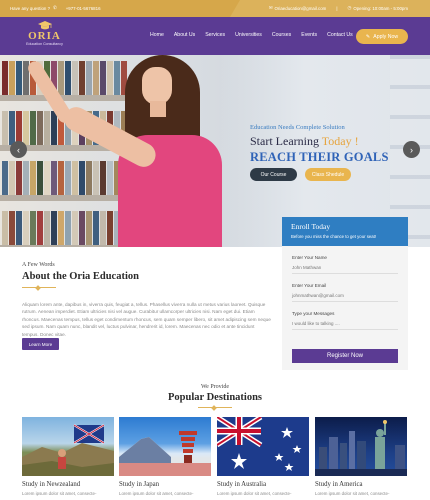 This screenshot has width=430, height=500. I want to click on opening-info: ◷ Opening: 10:00am - 5:00pm, so click(377, 8).